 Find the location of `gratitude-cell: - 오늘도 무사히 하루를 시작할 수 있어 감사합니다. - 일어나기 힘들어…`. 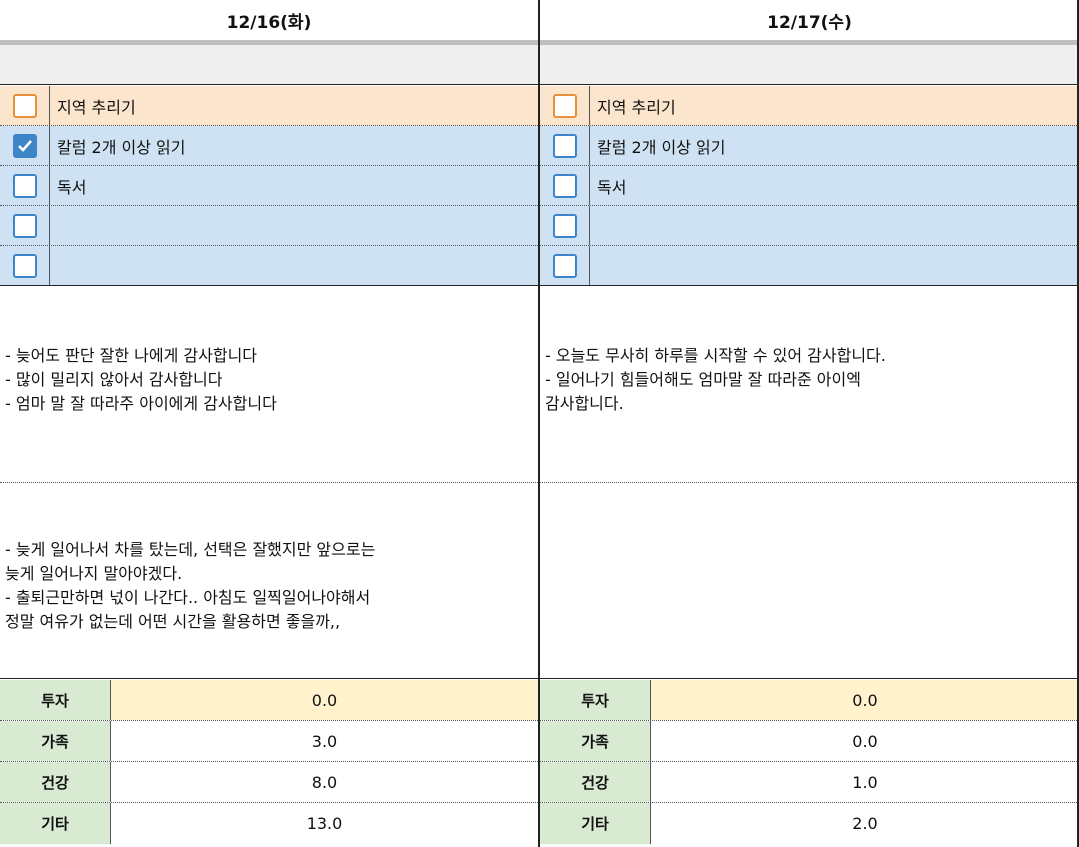

gratitude-cell: - 오늘도 무사히 하루를 시작할 수 있어 감사합니다. - 일어나기 힘들어… is located at coordinates (809, 384).